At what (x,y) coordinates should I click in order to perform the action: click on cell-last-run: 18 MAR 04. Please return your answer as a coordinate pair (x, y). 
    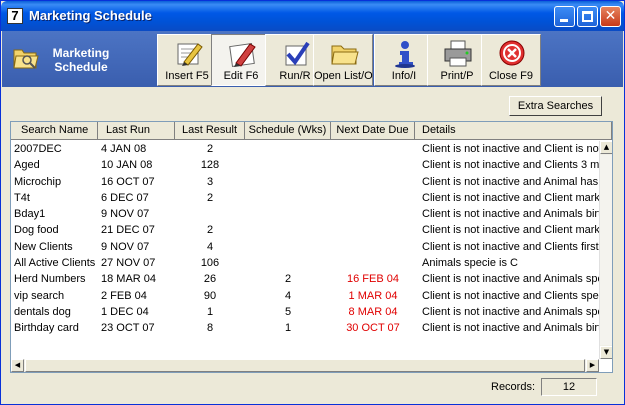
    Looking at the image, I should click on (129, 279).